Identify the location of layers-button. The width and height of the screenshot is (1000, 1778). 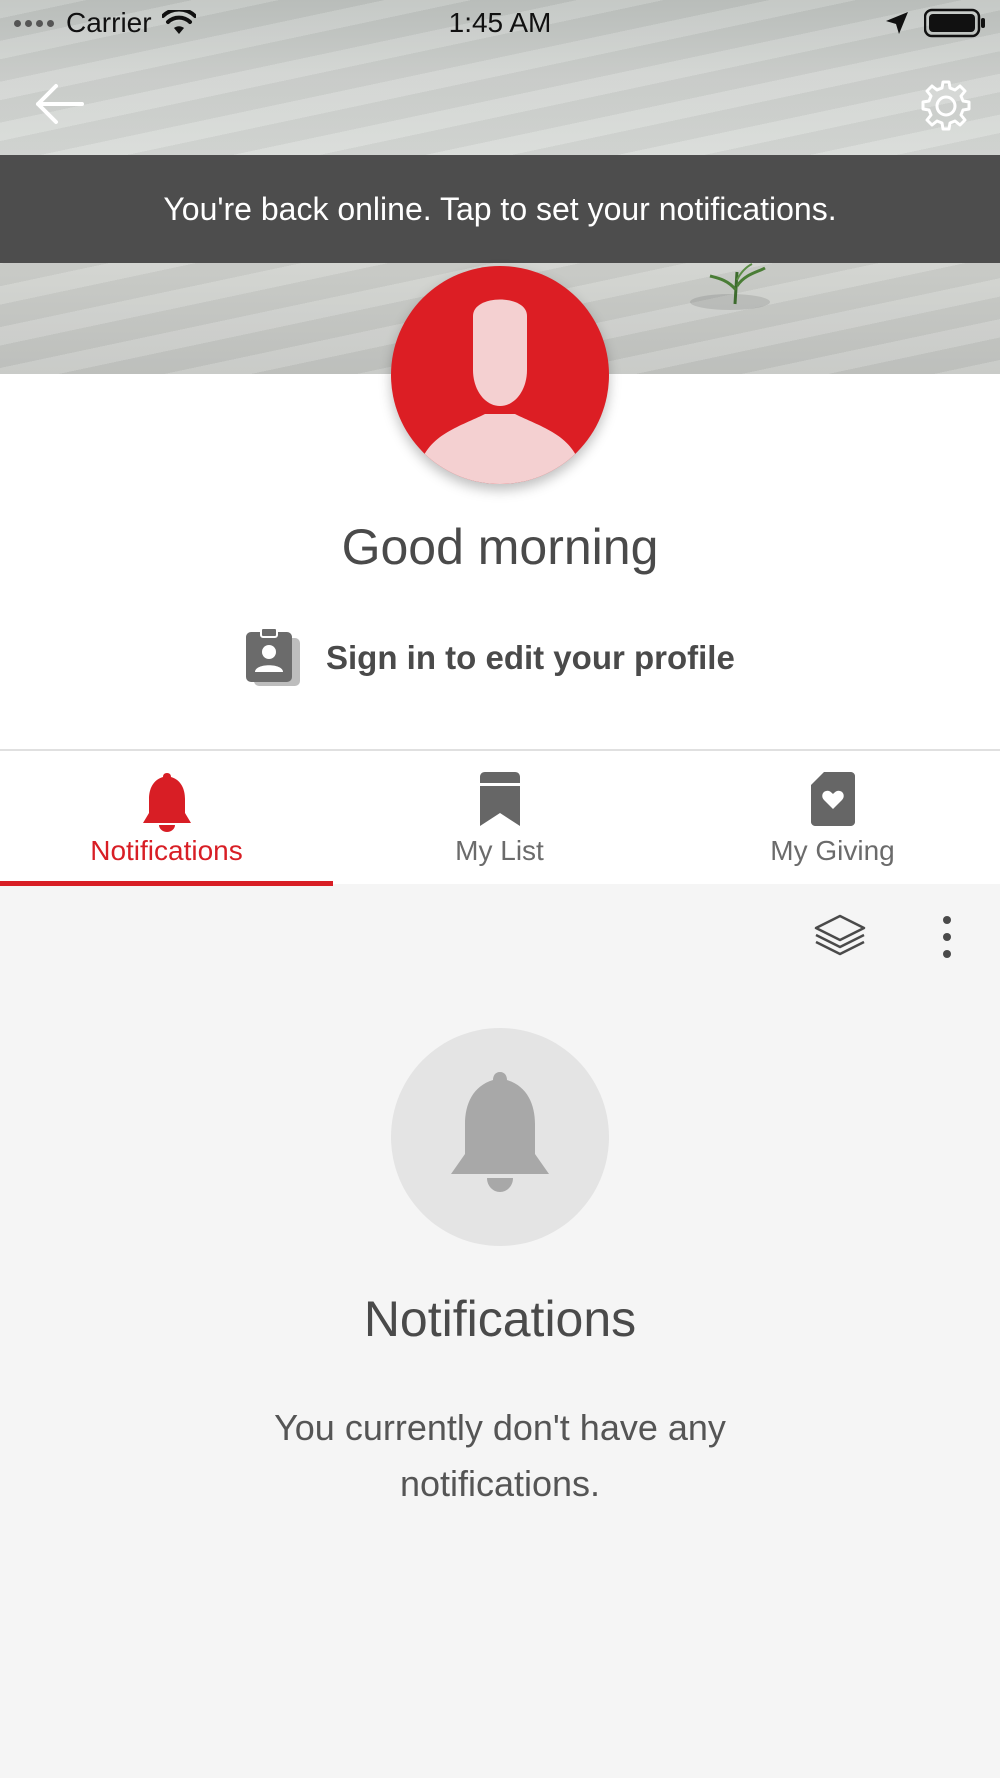
(840, 937).